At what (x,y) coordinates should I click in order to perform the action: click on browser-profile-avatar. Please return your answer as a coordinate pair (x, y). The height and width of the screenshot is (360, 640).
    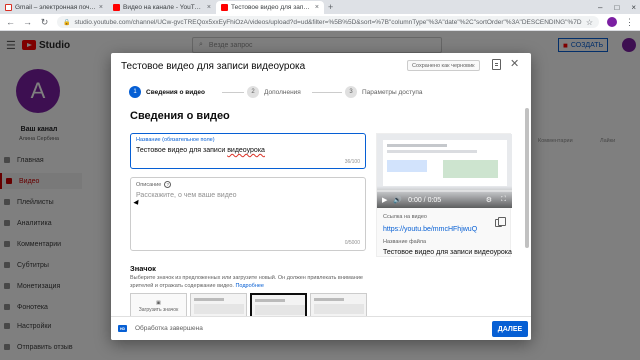
    Looking at the image, I should click on (612, 22).